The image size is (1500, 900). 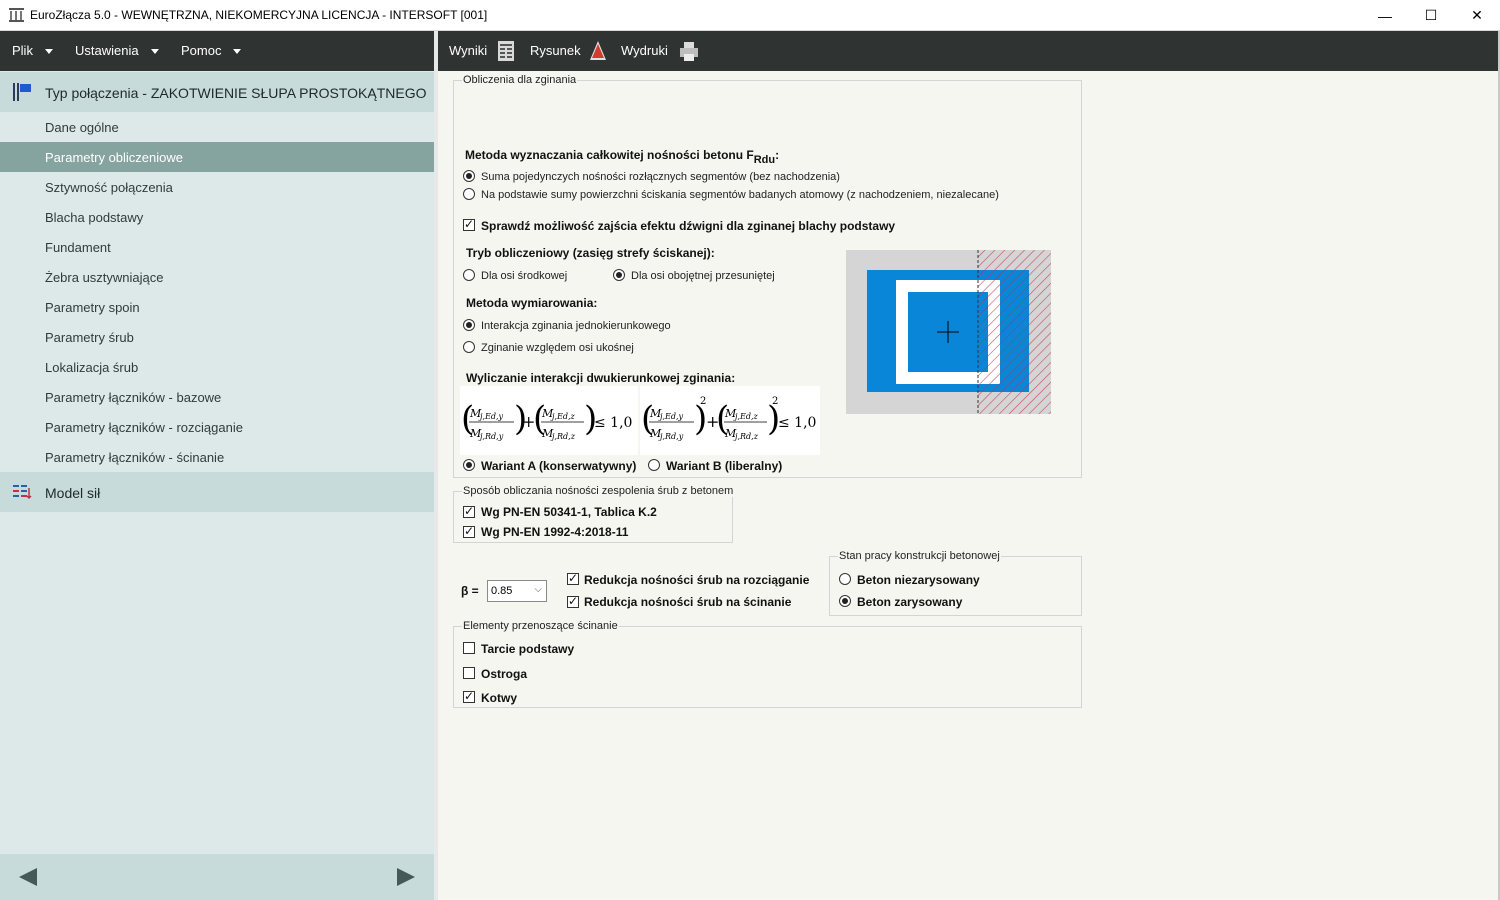 I want to click on sidebar-item-laczniki-bazowe: Parametry łączników - bazowe, so click(x=217, y=397).